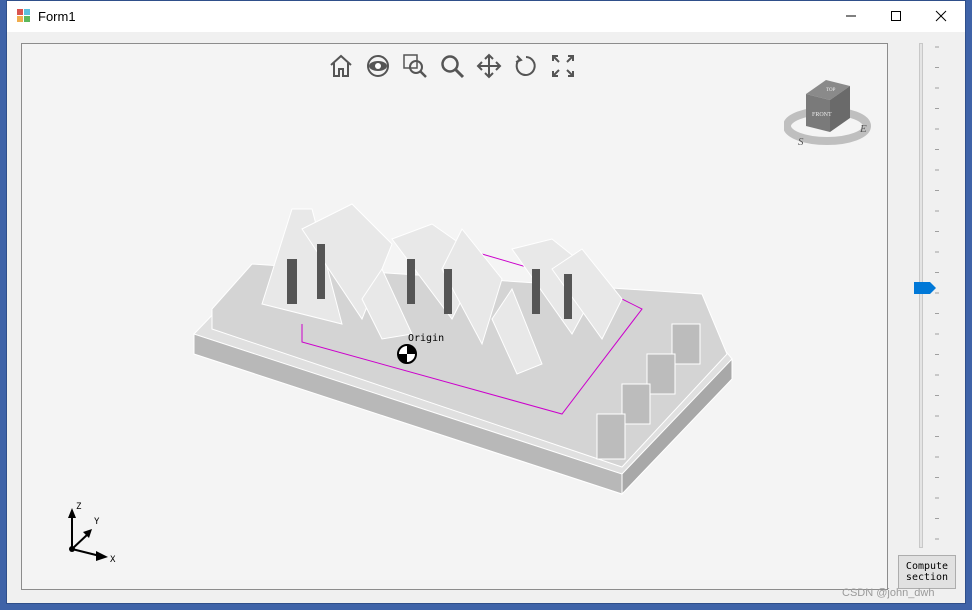 The height and width of the screenshot is (610, 972). I want to click on view-button, so click(378, 66).